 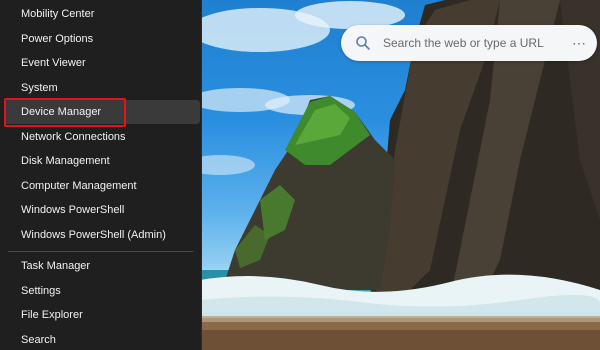 What do you see at coordinates (102, 266) in the screenshot?
I see `menu-item-task-manager: Task Manager` at bounding box center [102, 266].